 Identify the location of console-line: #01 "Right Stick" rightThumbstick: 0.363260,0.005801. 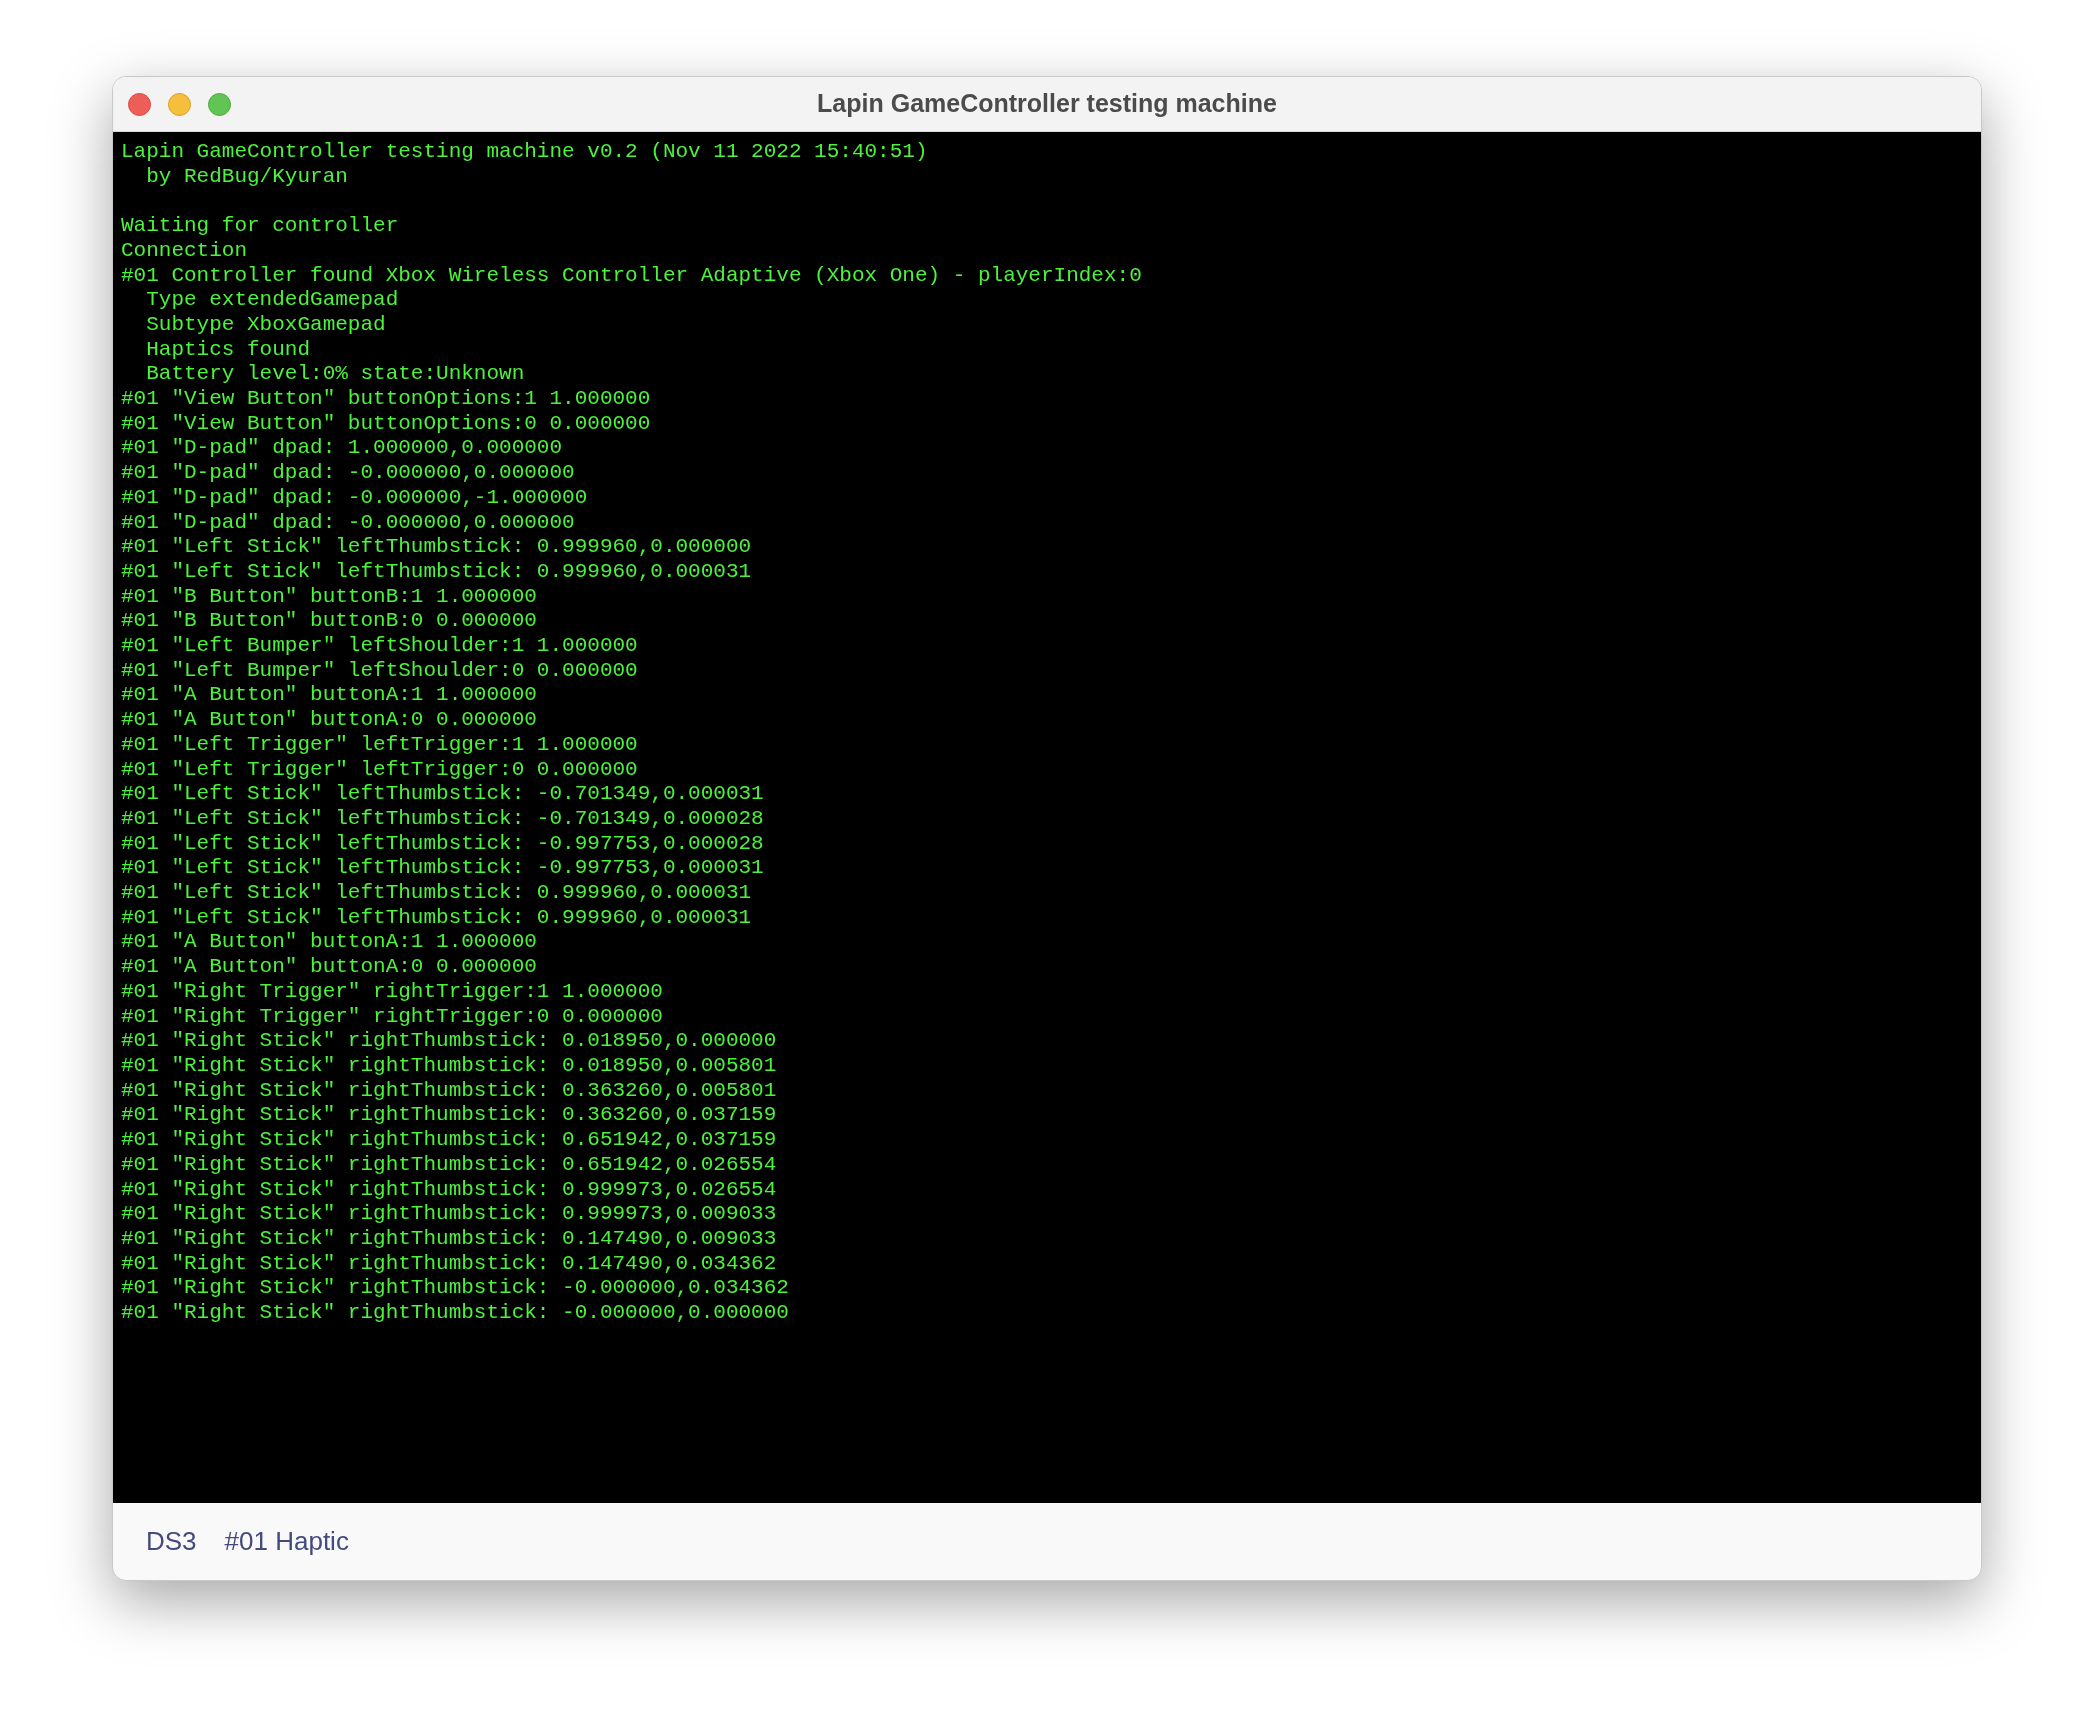
(449, 1091).